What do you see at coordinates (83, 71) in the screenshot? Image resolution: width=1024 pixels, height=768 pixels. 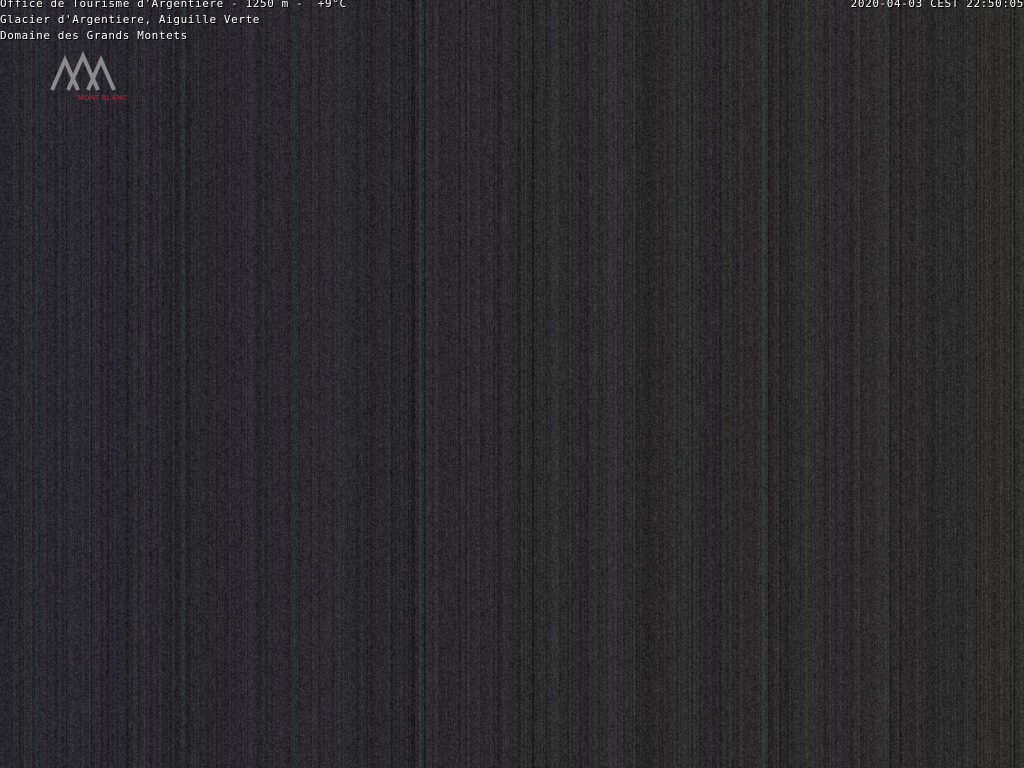 I see `mountain-logo-icon` at bounding box center [83, 71].